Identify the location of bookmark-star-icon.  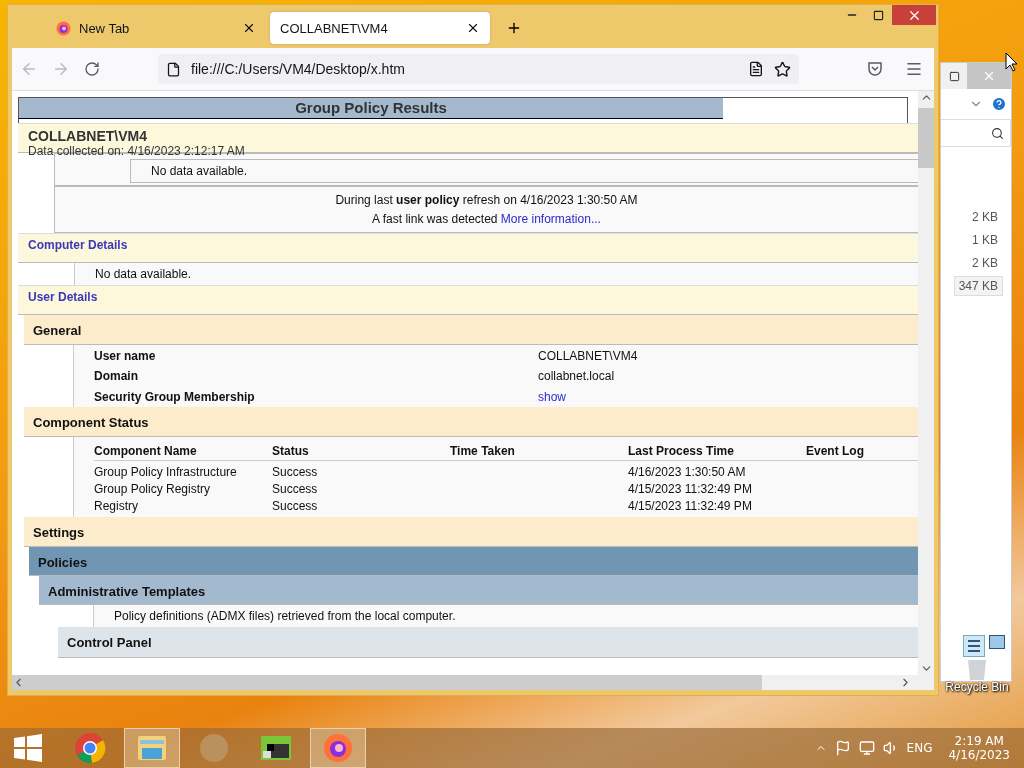
(782, 69).